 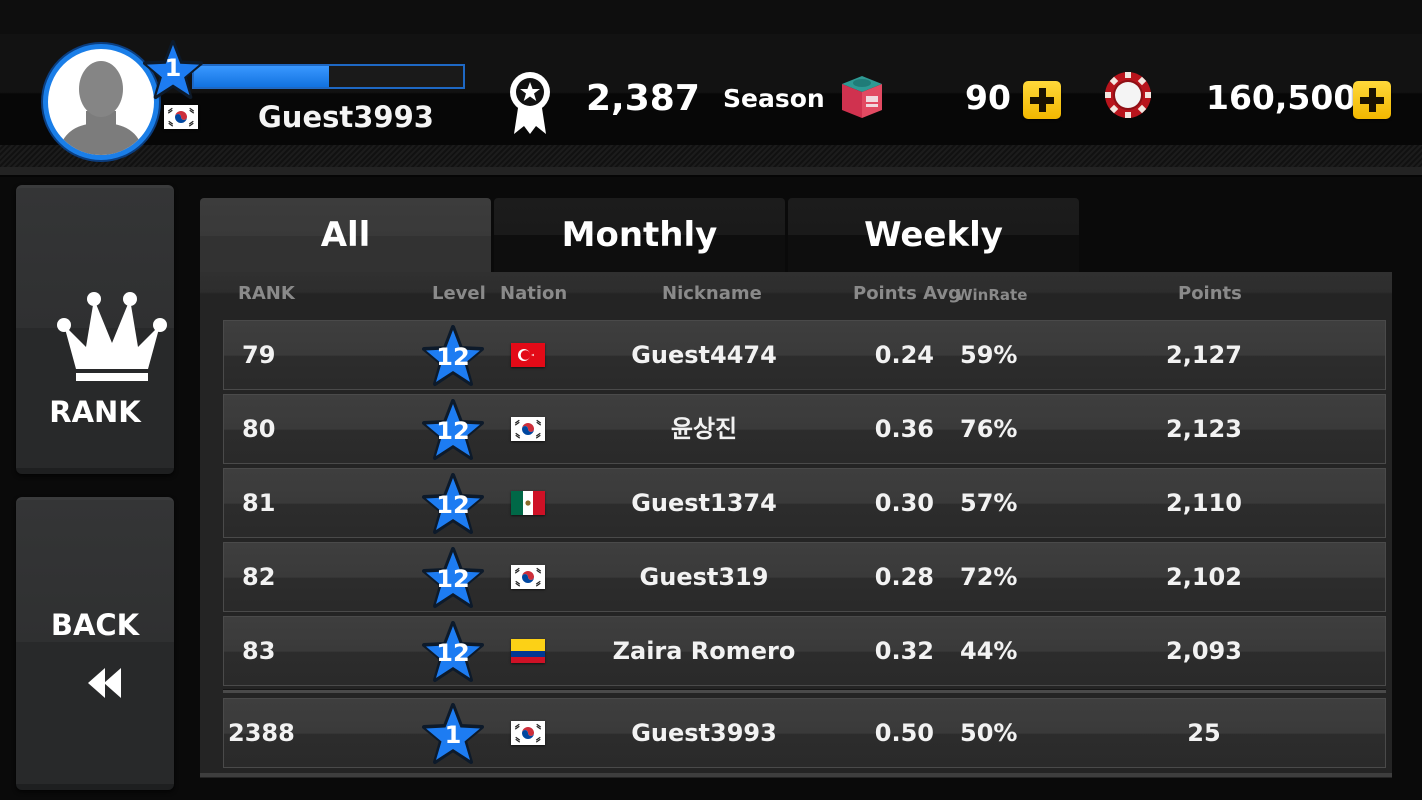 What do you see at coordinates (704, 733) in the screenshot?
I see `nickname-cell: Guest3993` at bounding box center [704, 733].